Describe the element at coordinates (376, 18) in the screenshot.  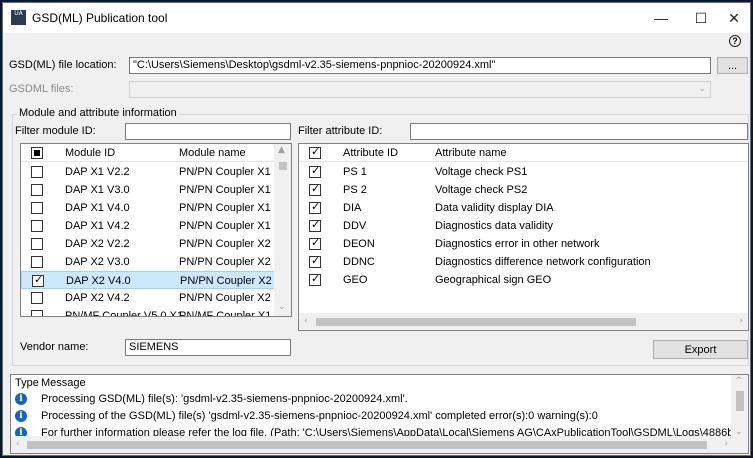
I see `title-bar: UA GSD(ML) Publication tool — ☐ ✕` at that location.